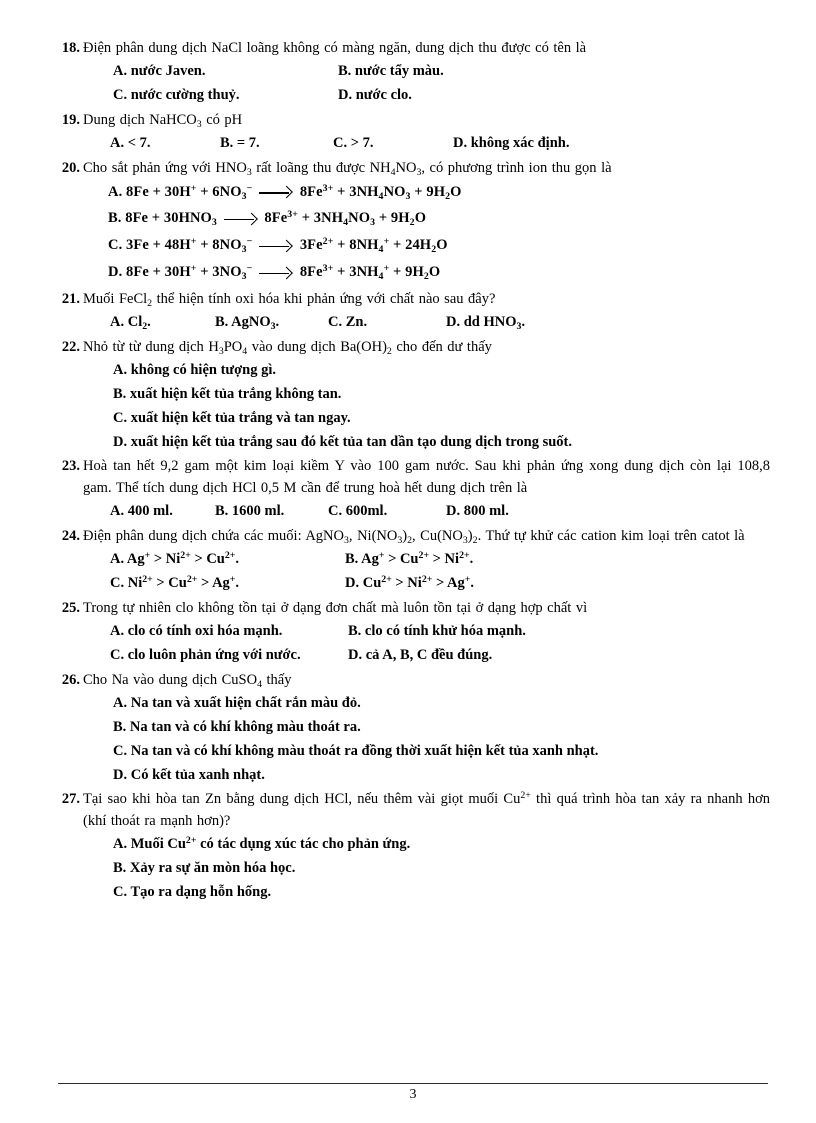 The height and width of the screenshot is (1123, 816). I want to click on option-row: C. Tạo ra dạng hỗn hống., so click(441, 893).